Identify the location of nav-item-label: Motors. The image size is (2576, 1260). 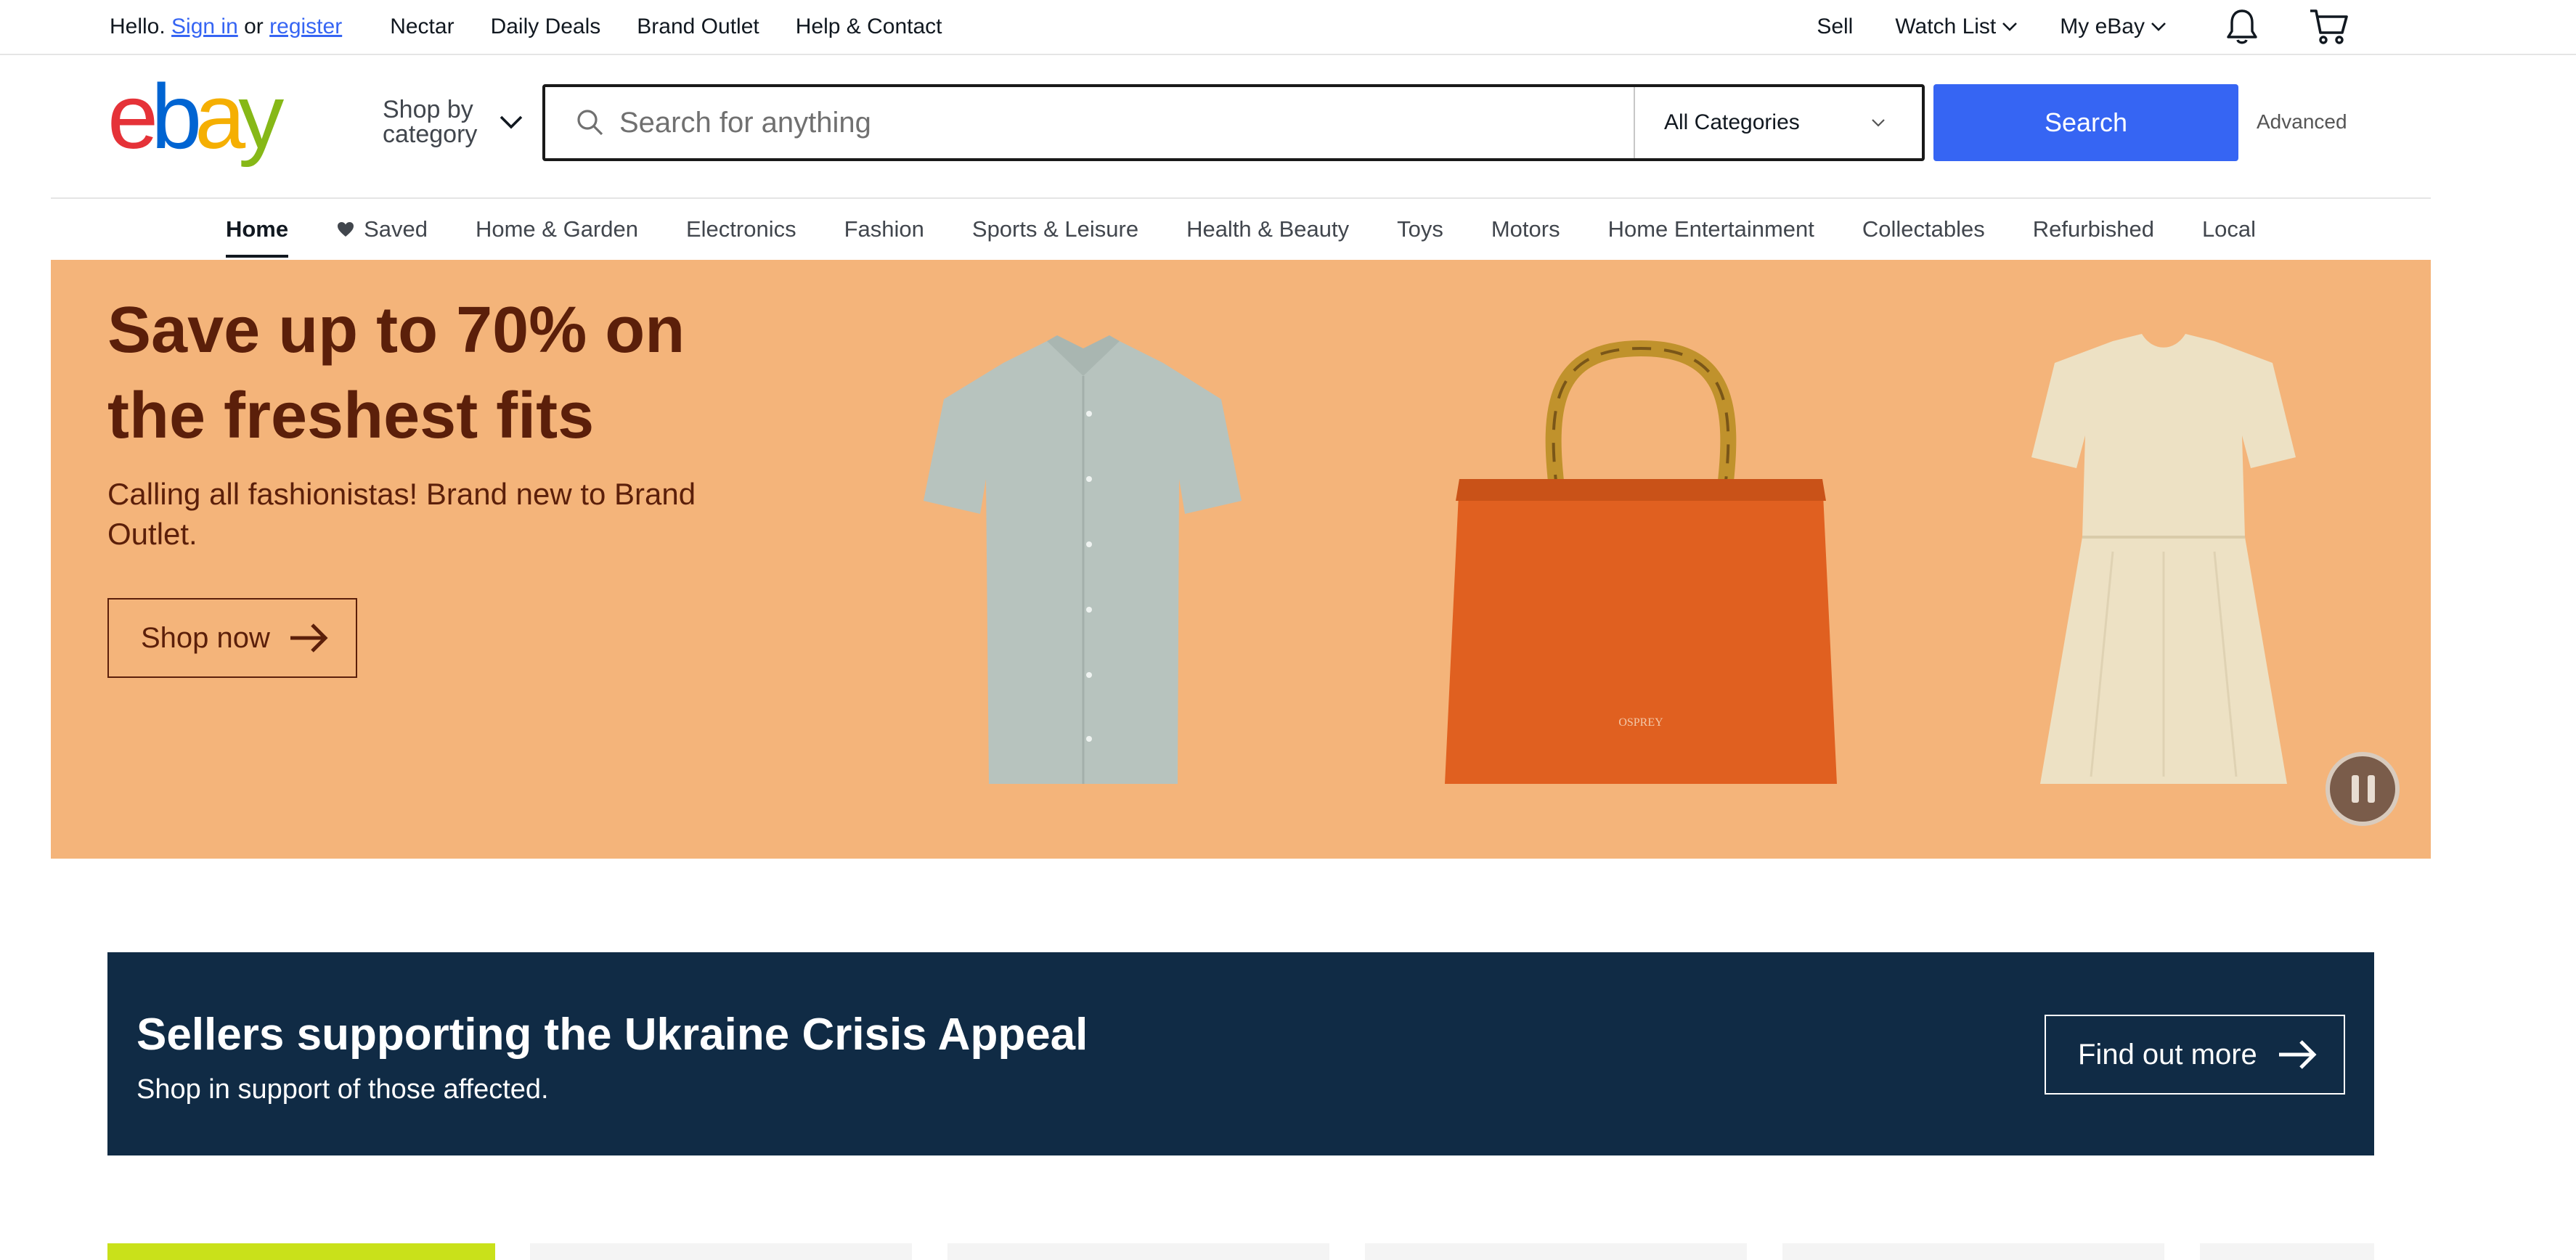
(1525, 229).